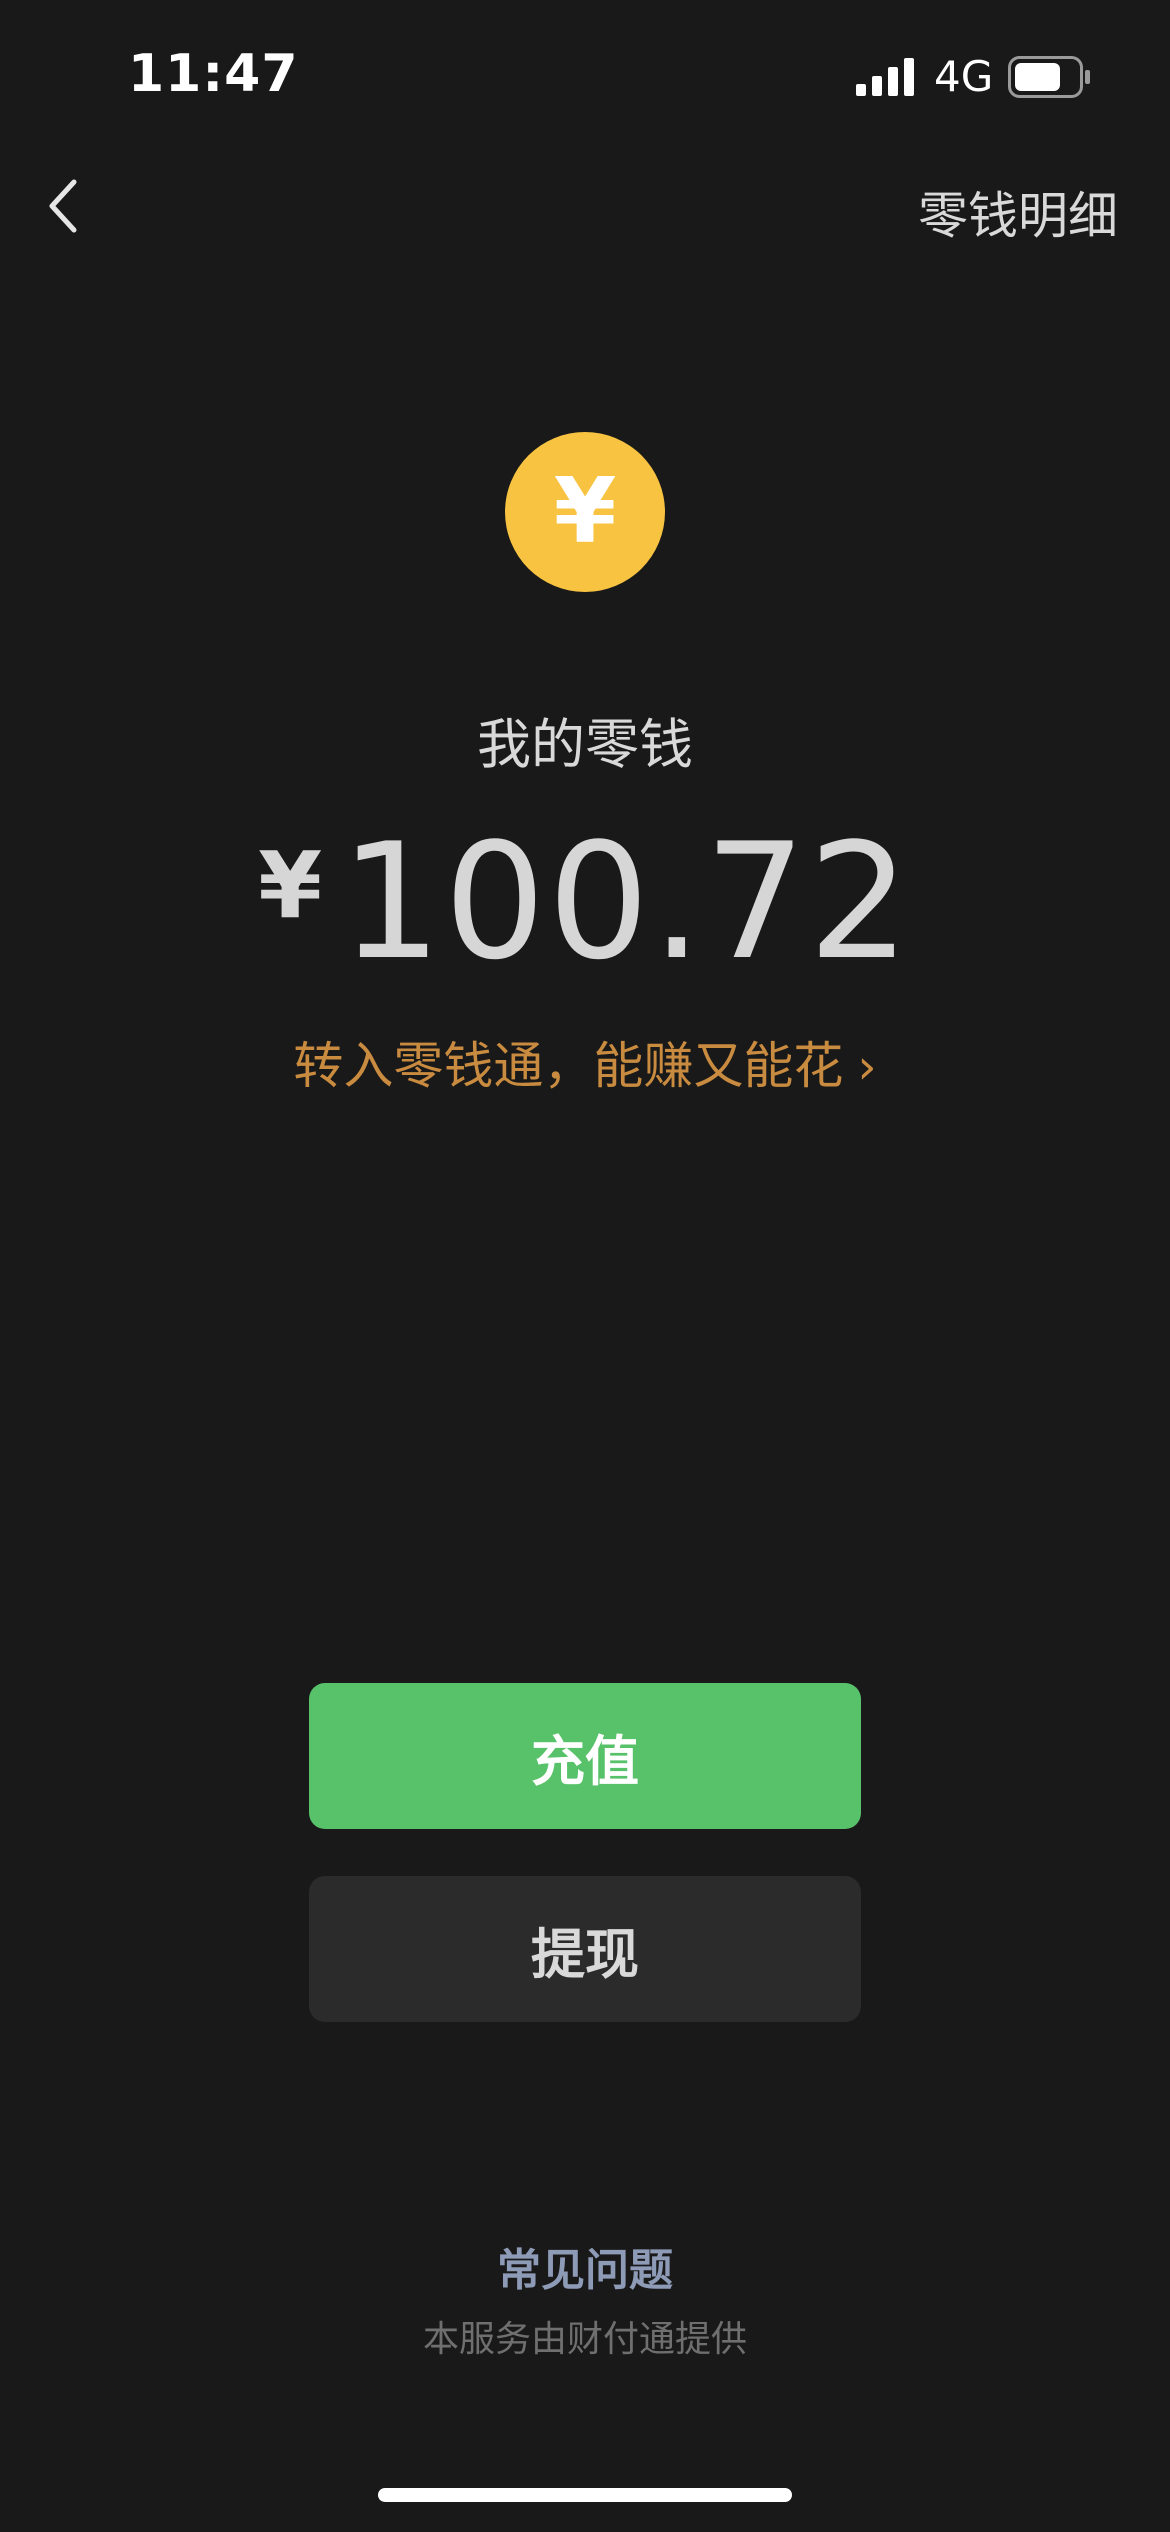  I want to click on yuan-symbol: ¥, so click(585, 511).